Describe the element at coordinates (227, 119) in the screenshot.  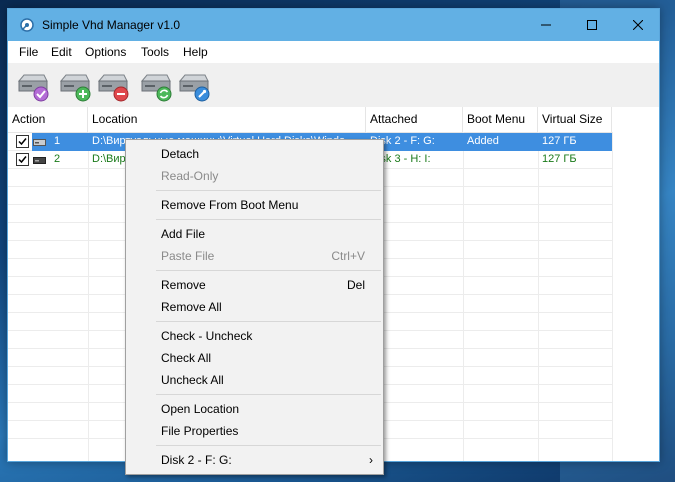
I see `column-location: Location` at that location.